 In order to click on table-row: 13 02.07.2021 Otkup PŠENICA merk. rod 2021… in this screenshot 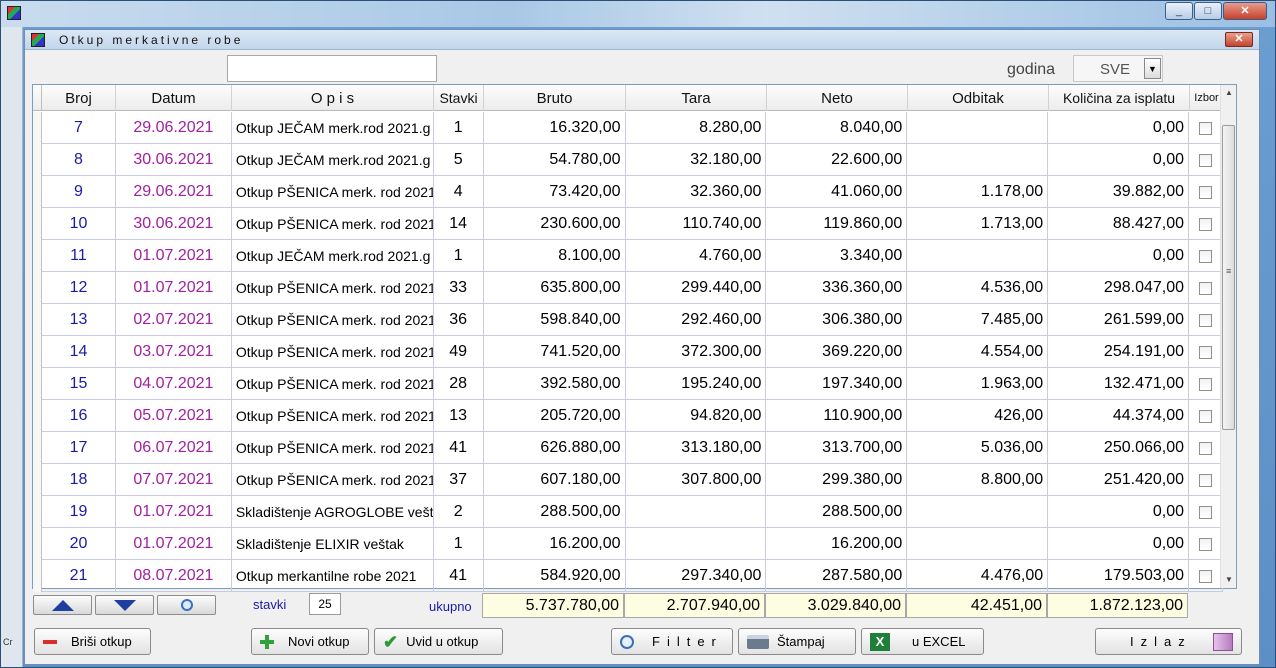, I will do `click(628, 320)`.